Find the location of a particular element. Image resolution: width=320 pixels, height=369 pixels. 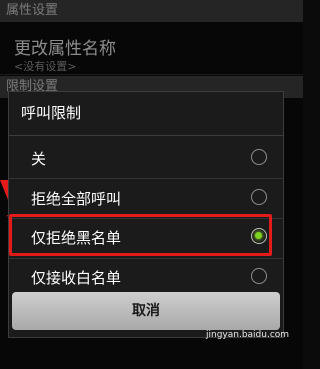

baidu-jingyan-logo is located at coordinates (238, 312).